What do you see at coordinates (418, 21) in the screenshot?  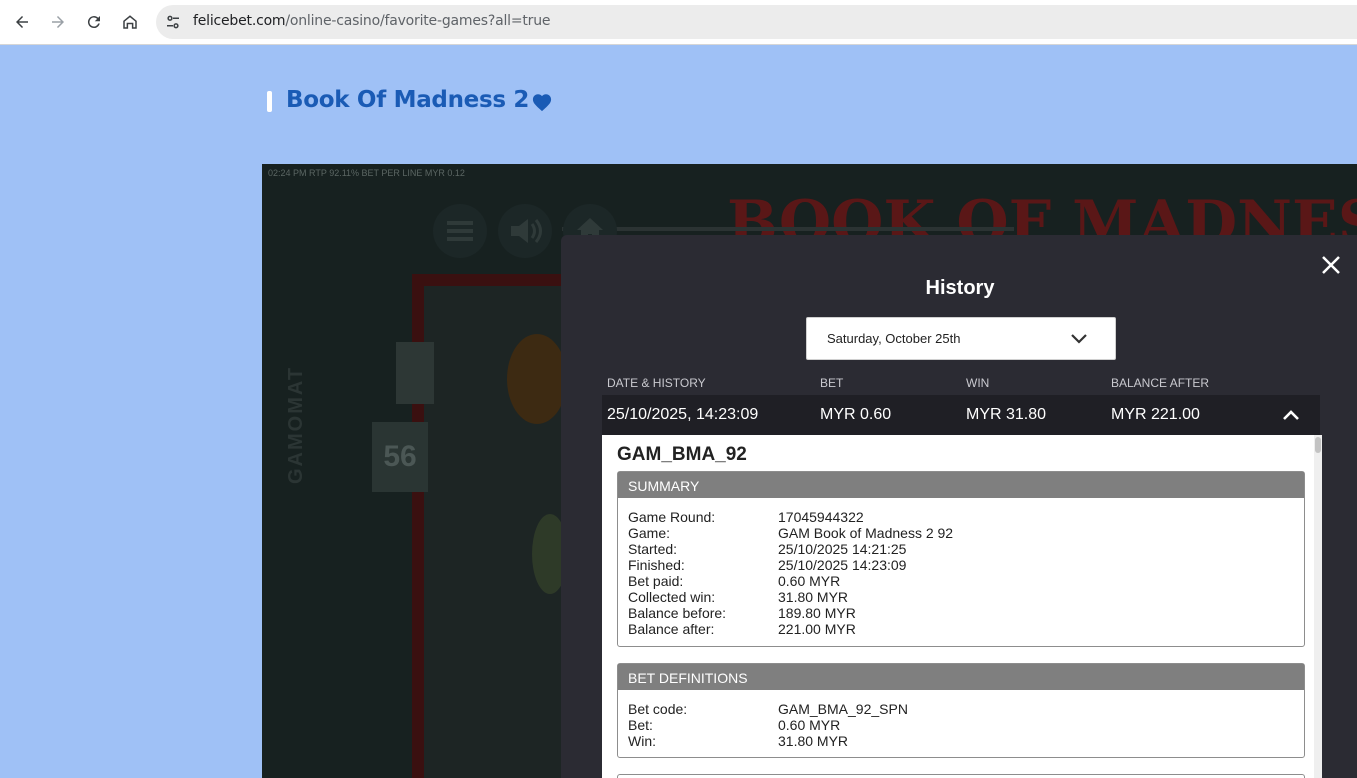 I see `url-path: /online-casino/favorite-games?all=true` at bounding box center [418, 21].